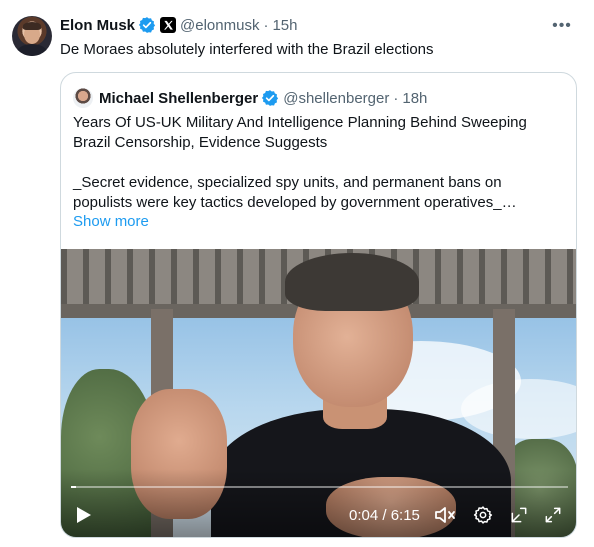 This screenshot has width=594, height=547. Describe the element at coordinates (553, 515) in the screenshot. I see `fullscreen-icon` at that location.